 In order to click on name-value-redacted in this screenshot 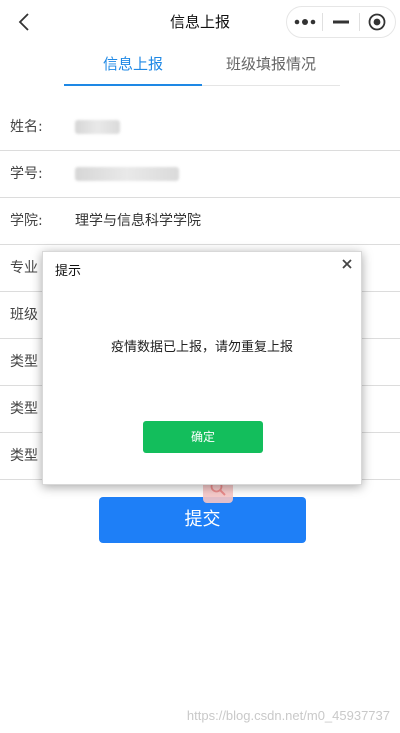, I will do `click(97, 127)`.